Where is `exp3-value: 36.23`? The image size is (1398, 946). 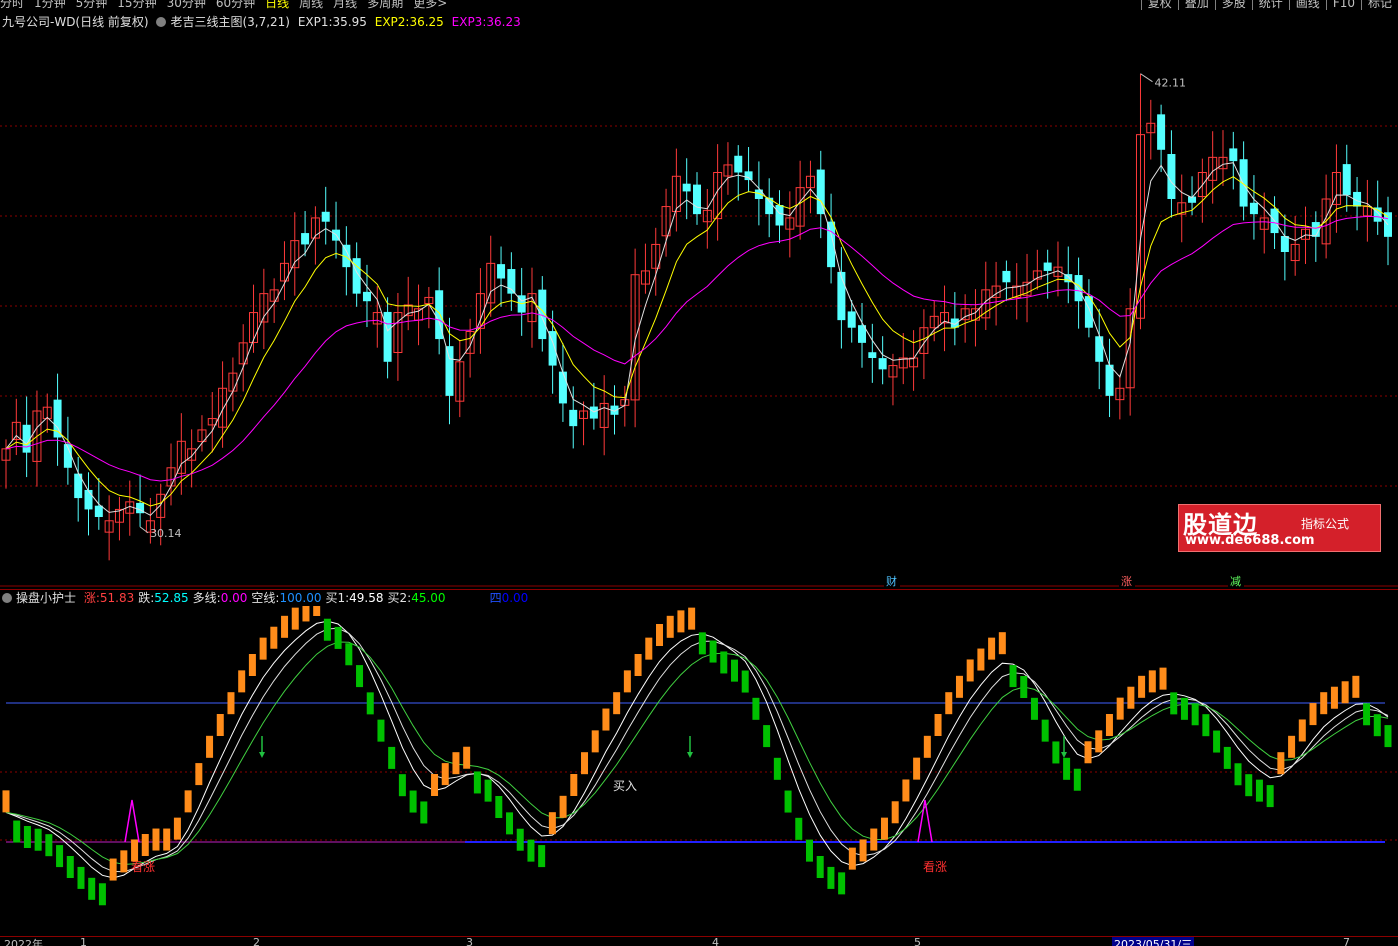
exp3-value: 36.23 is located at coordinates (503, 22).